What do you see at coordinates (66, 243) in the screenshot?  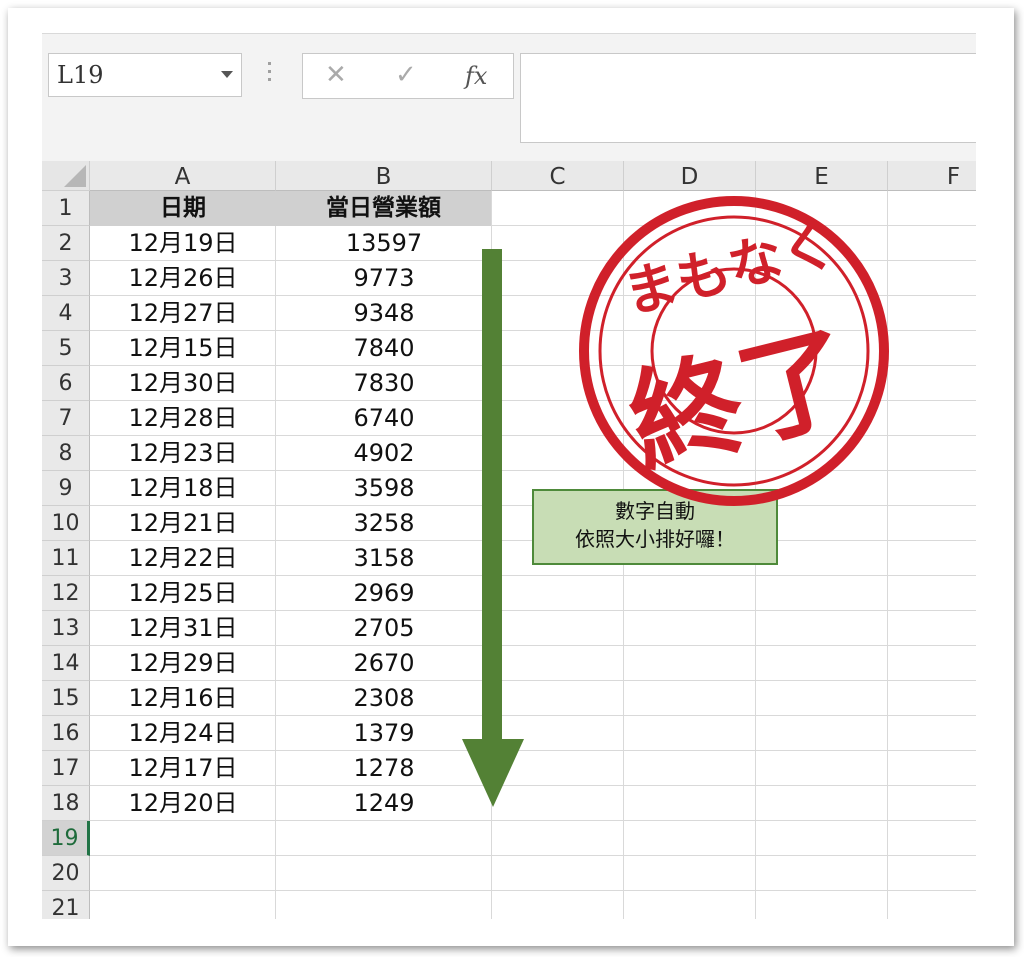 I see `row-header-2: 2` at bounding box center [66, 243].